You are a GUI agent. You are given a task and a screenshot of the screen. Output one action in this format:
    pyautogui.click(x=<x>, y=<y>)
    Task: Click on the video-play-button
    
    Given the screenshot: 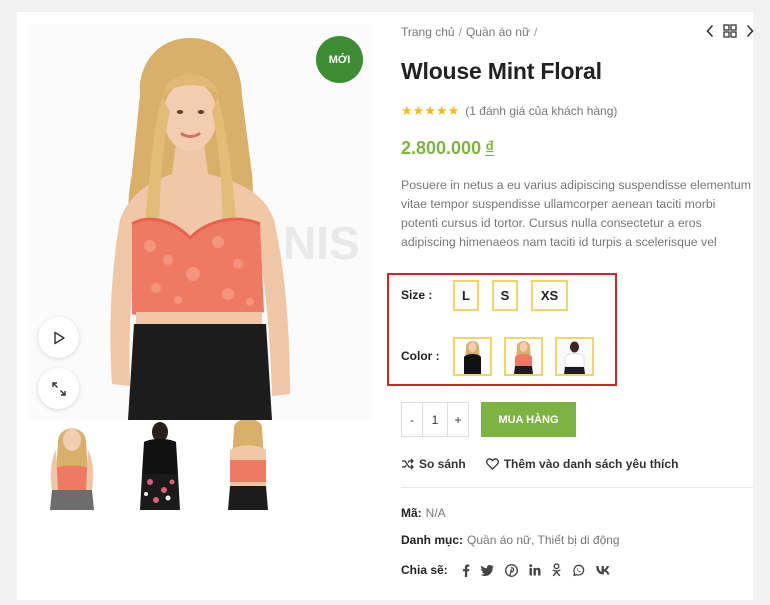 What is the action you would take?
    pyautogui.click(x=58, y=337)
    